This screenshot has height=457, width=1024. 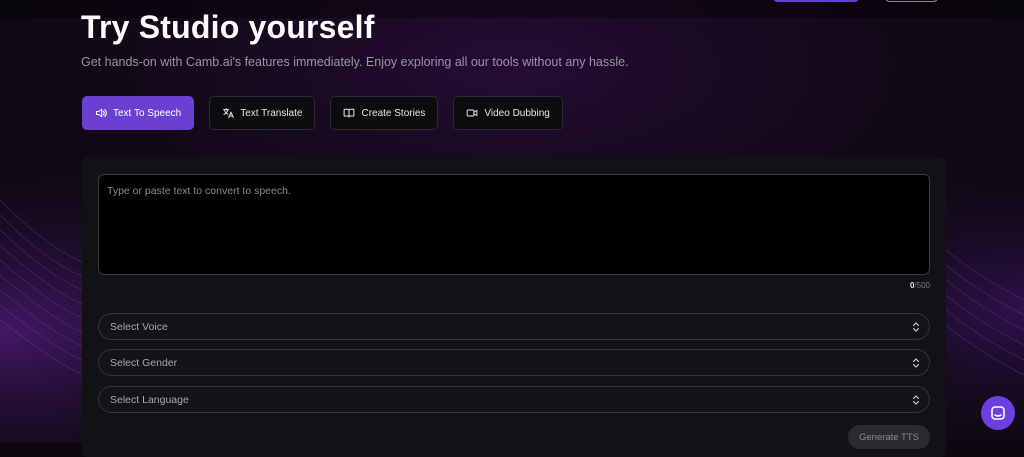 What do you see at coordinates (199, 191) in the screenshot?
I see `tts-text-placeholder: Type or paste text to convert to speech.` at bounding box center [199, 191].